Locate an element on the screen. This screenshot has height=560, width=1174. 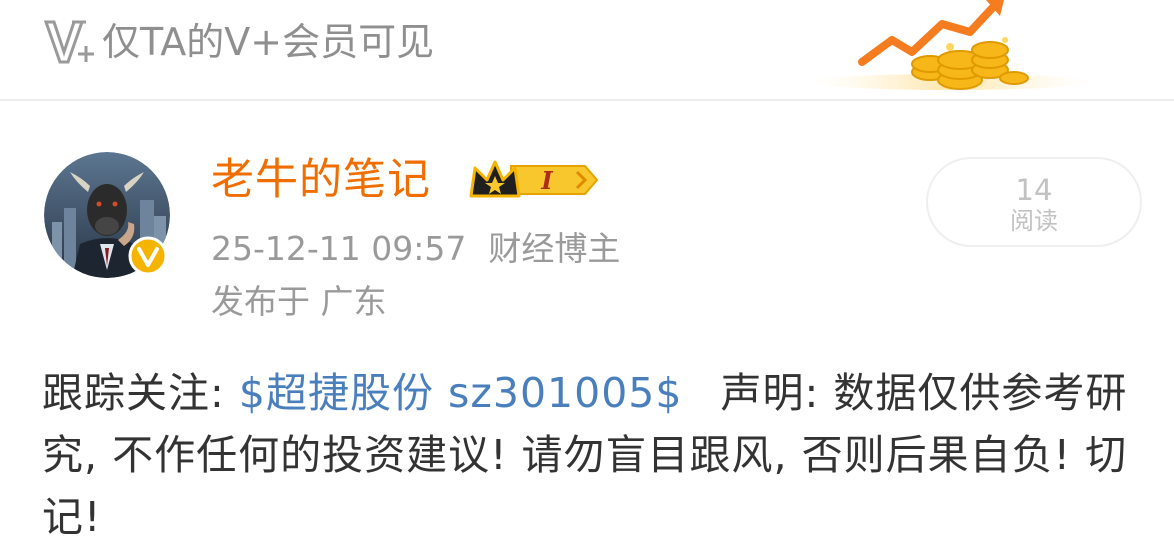
author-name: 老牛的笔记 is located at coordinates (321, 180).